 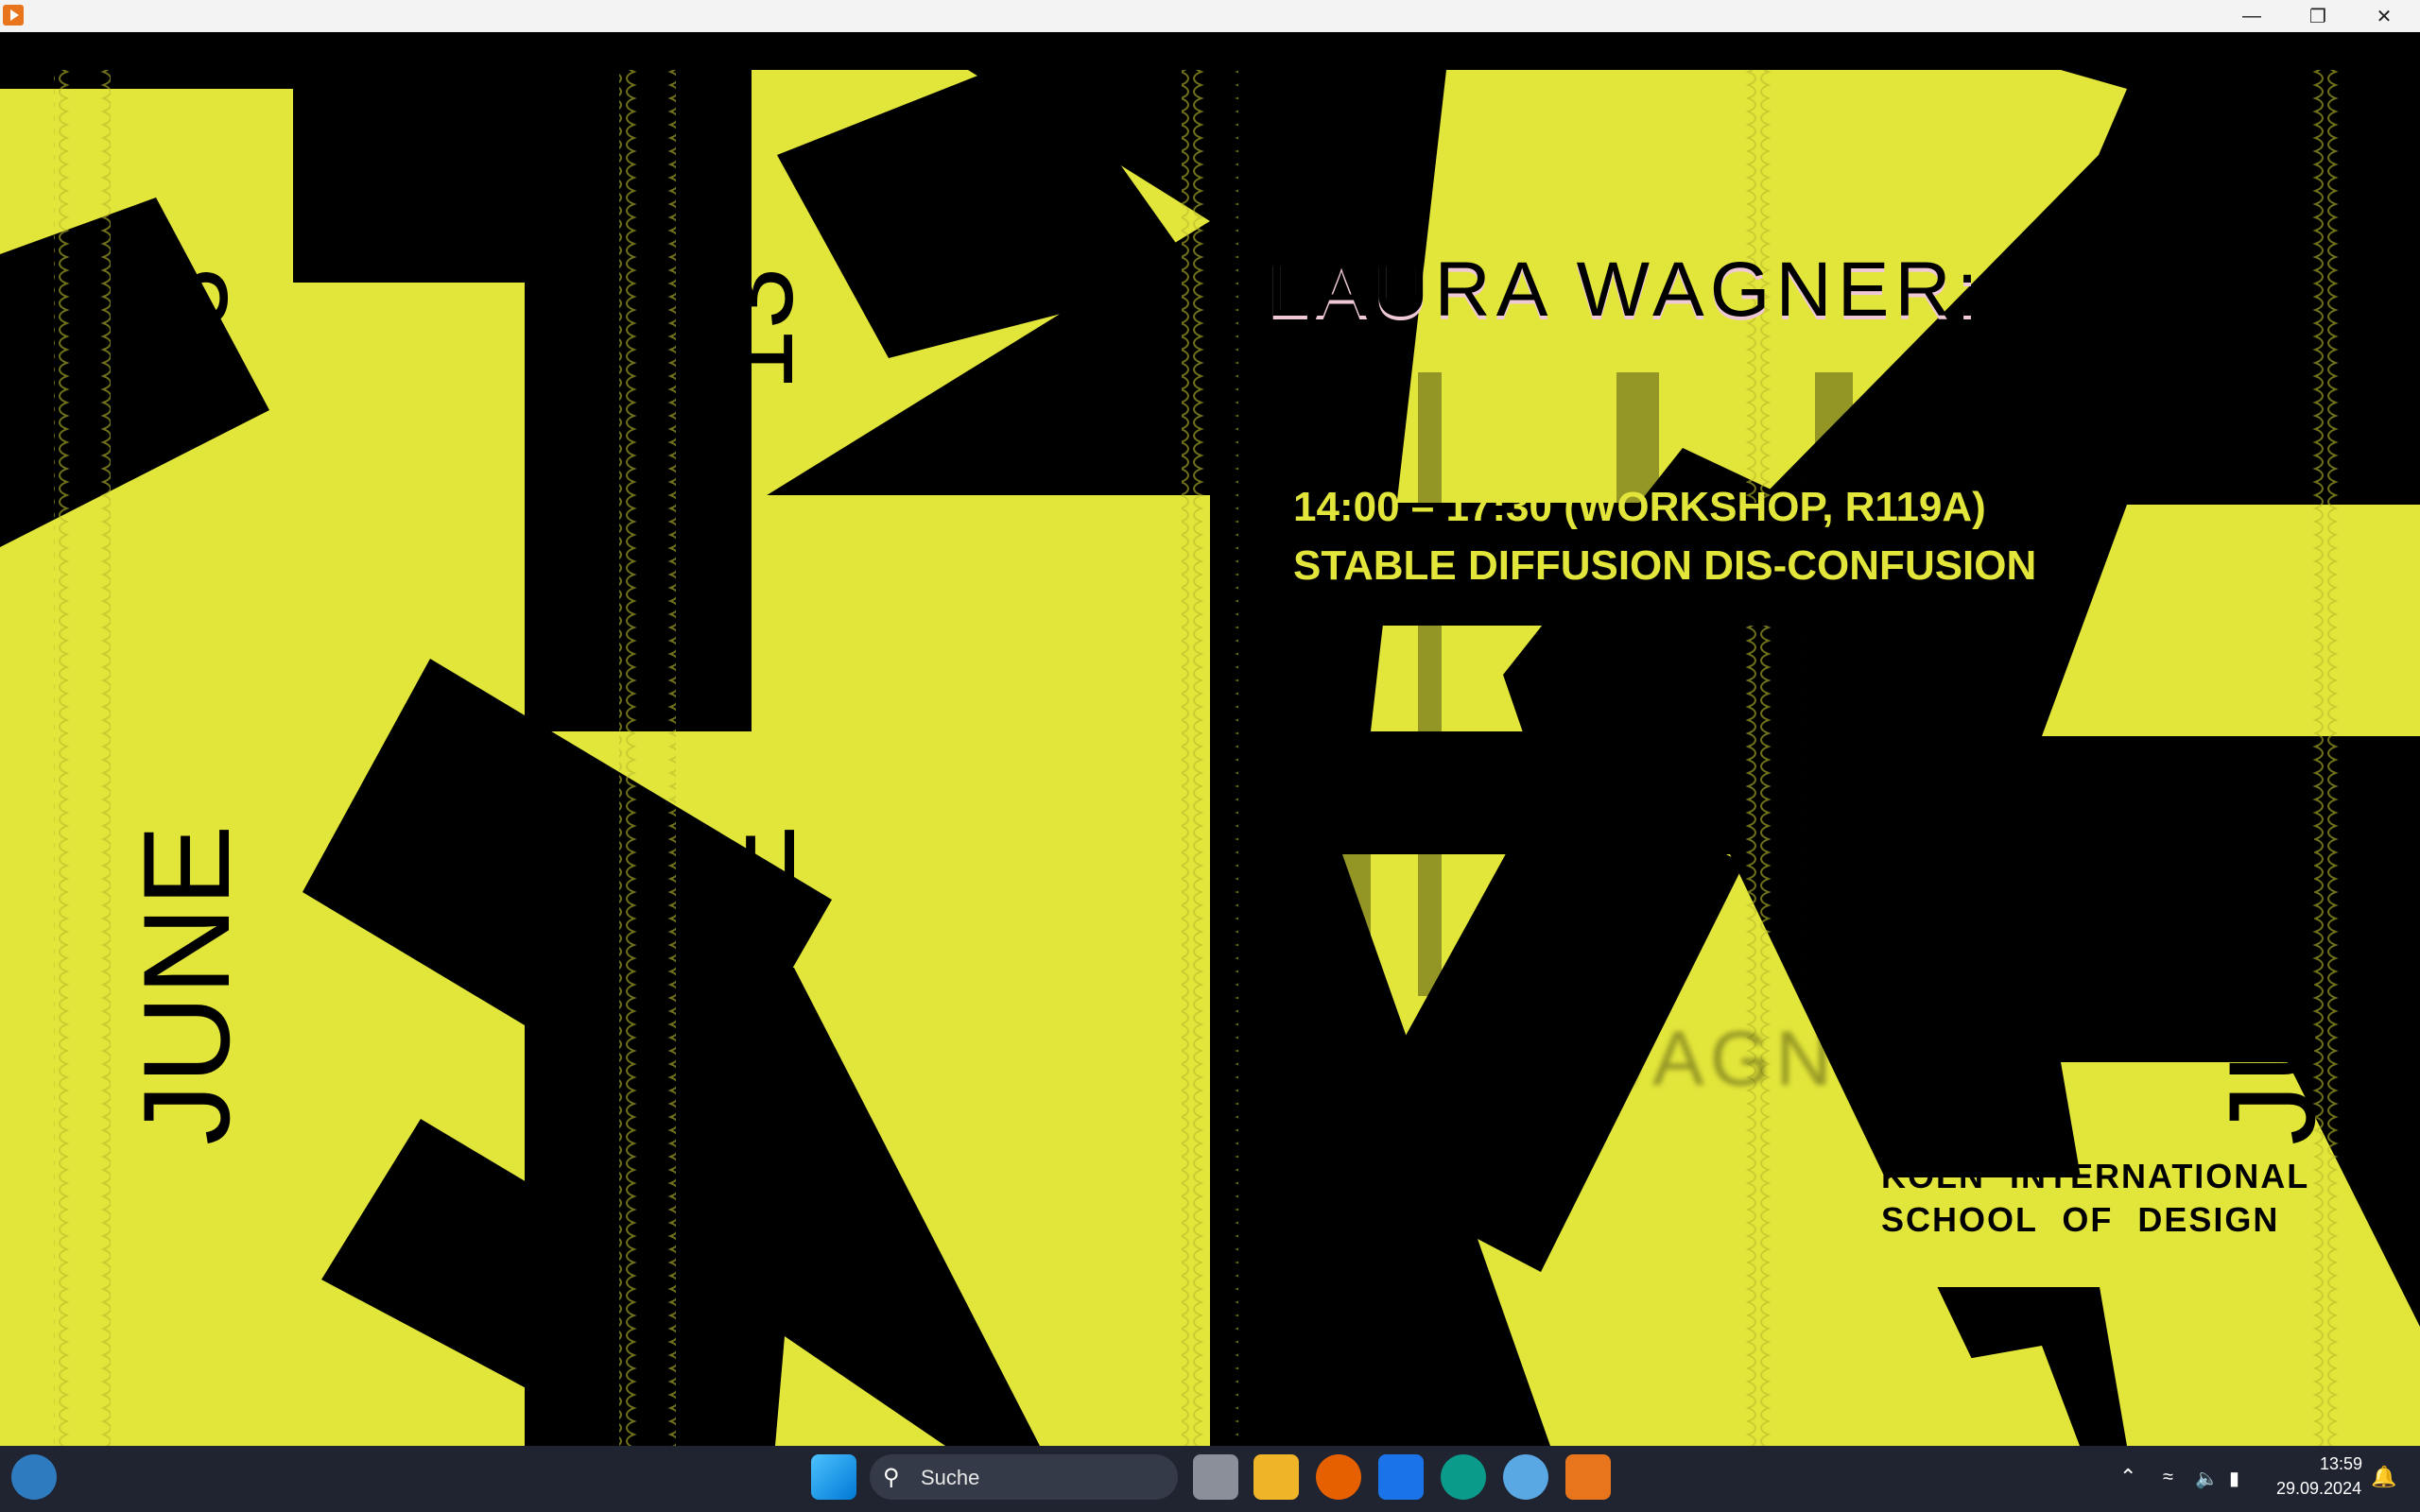 I want to click on weather-icon, so click(x=34, y=1477).